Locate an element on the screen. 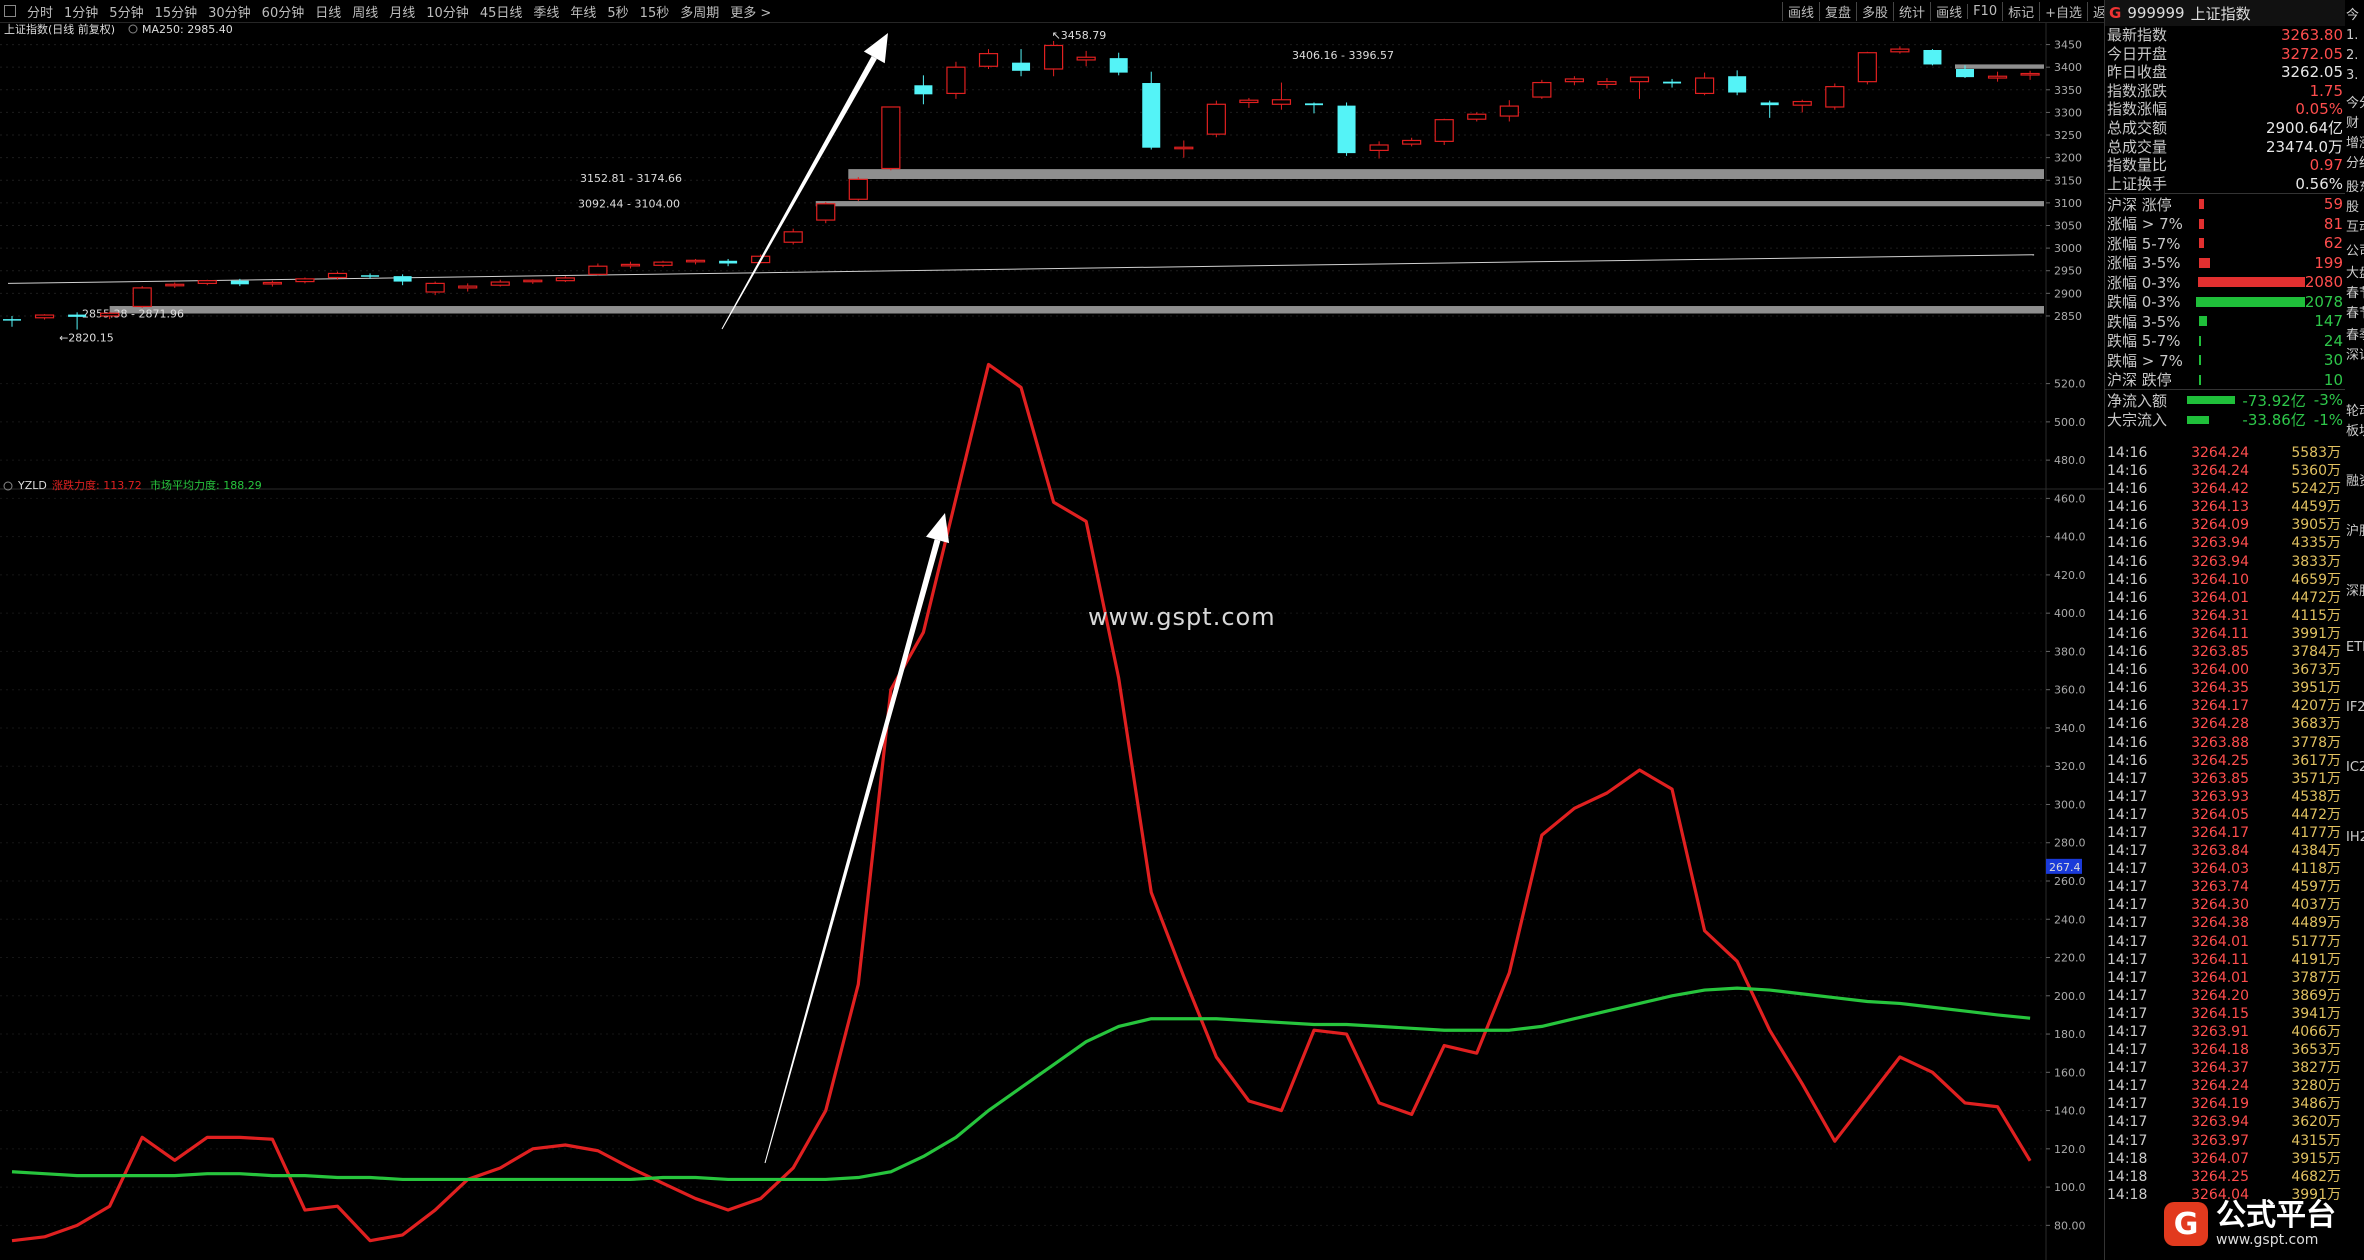  toolbar-button-5: F10 is located at coordinates (1984, 11).